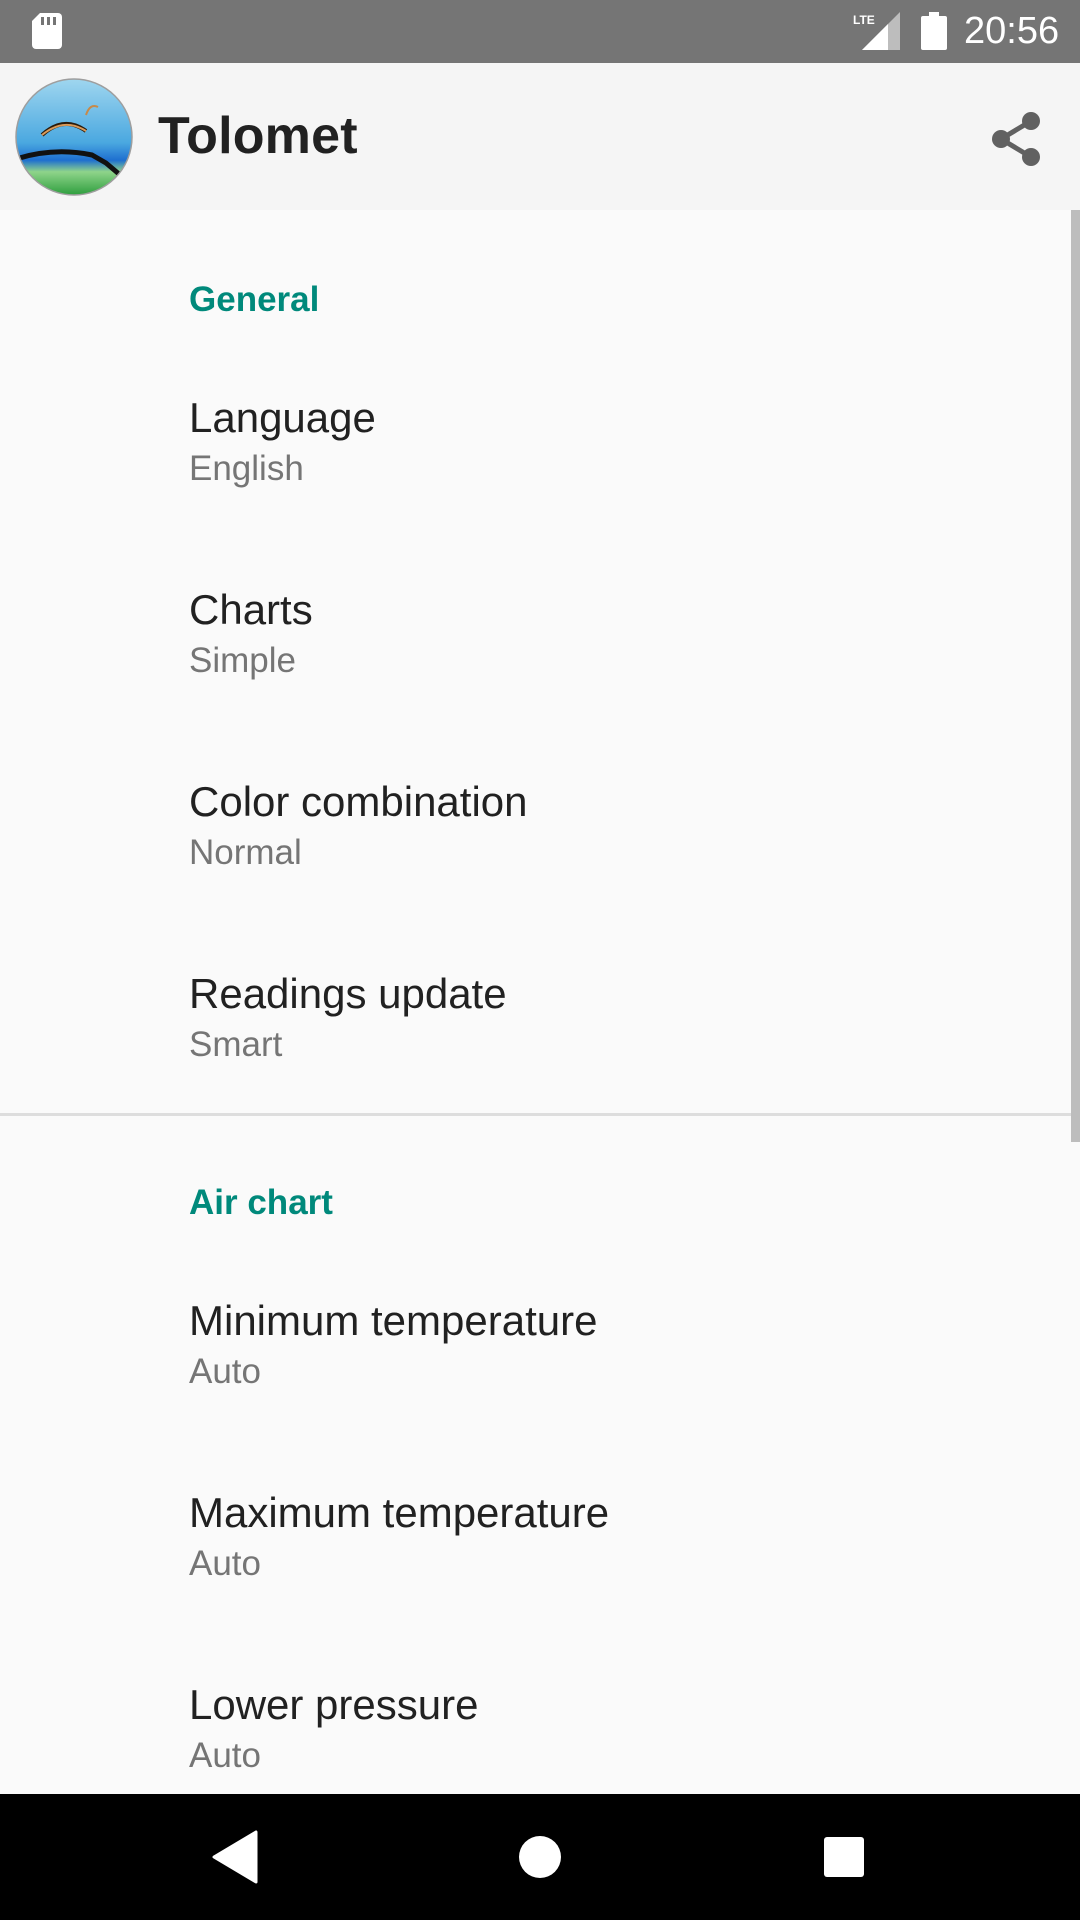  Describe the element at coordinates (251, 609) in the screenshot. I see `pref-title: Charts` at that location.